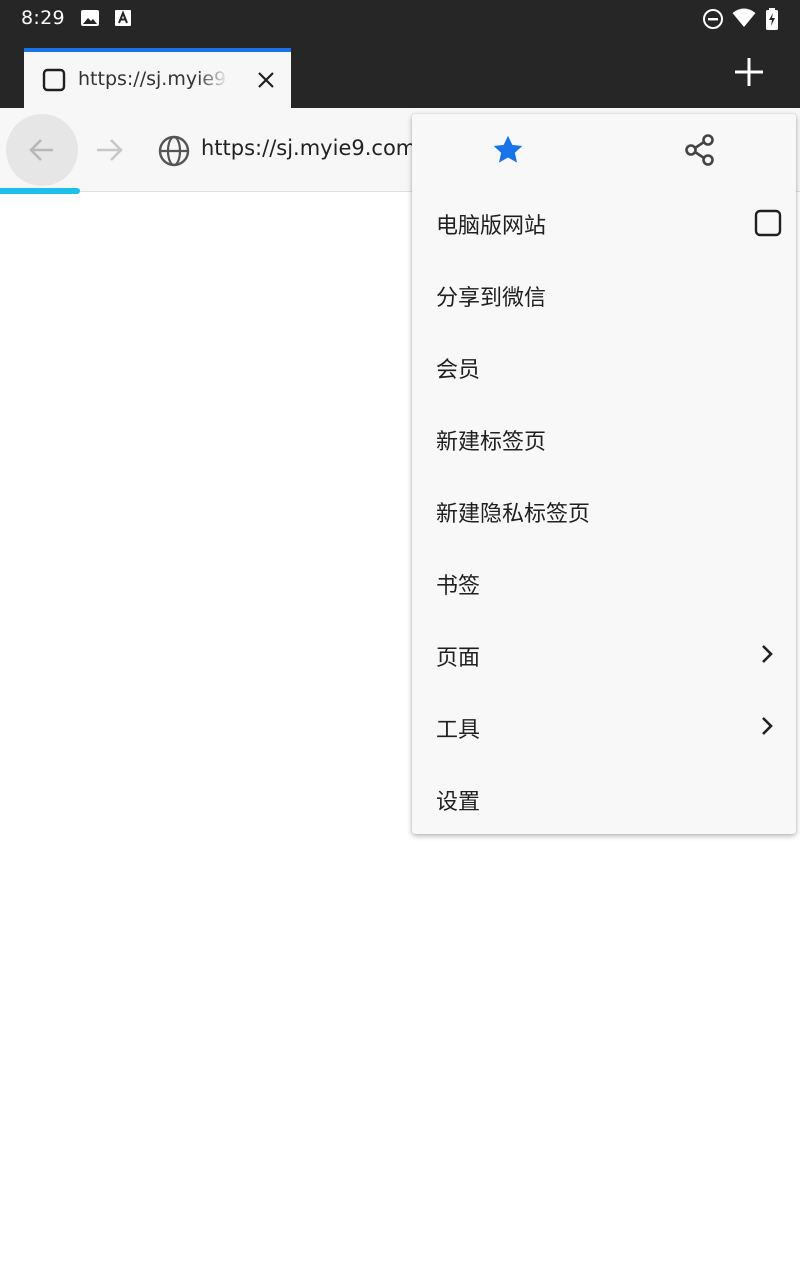 The height and width of the screenshot is (1280, 800). I want to click on menu-item-tools: 工具, so click(604, 726).